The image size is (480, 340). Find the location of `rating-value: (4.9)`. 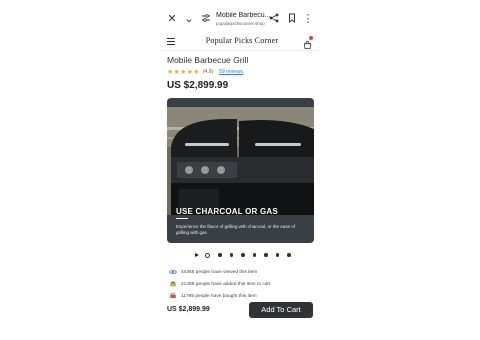

rating-value: (4.9) is located at coordinates (208, 72).